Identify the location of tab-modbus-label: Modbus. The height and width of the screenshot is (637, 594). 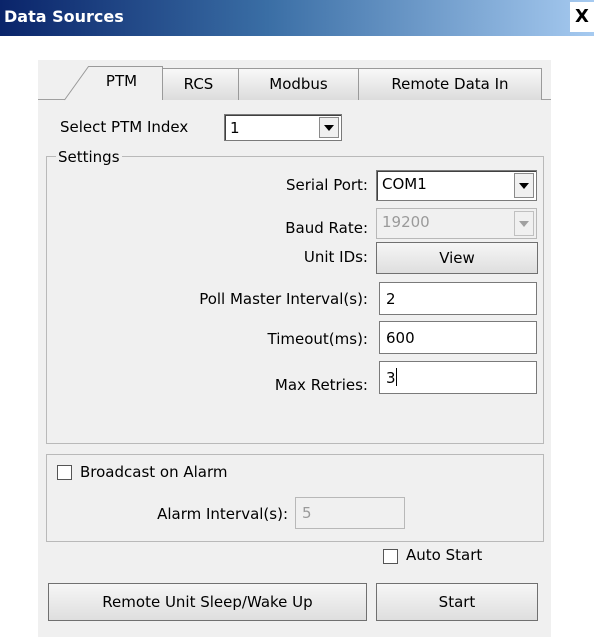
(298, 84).